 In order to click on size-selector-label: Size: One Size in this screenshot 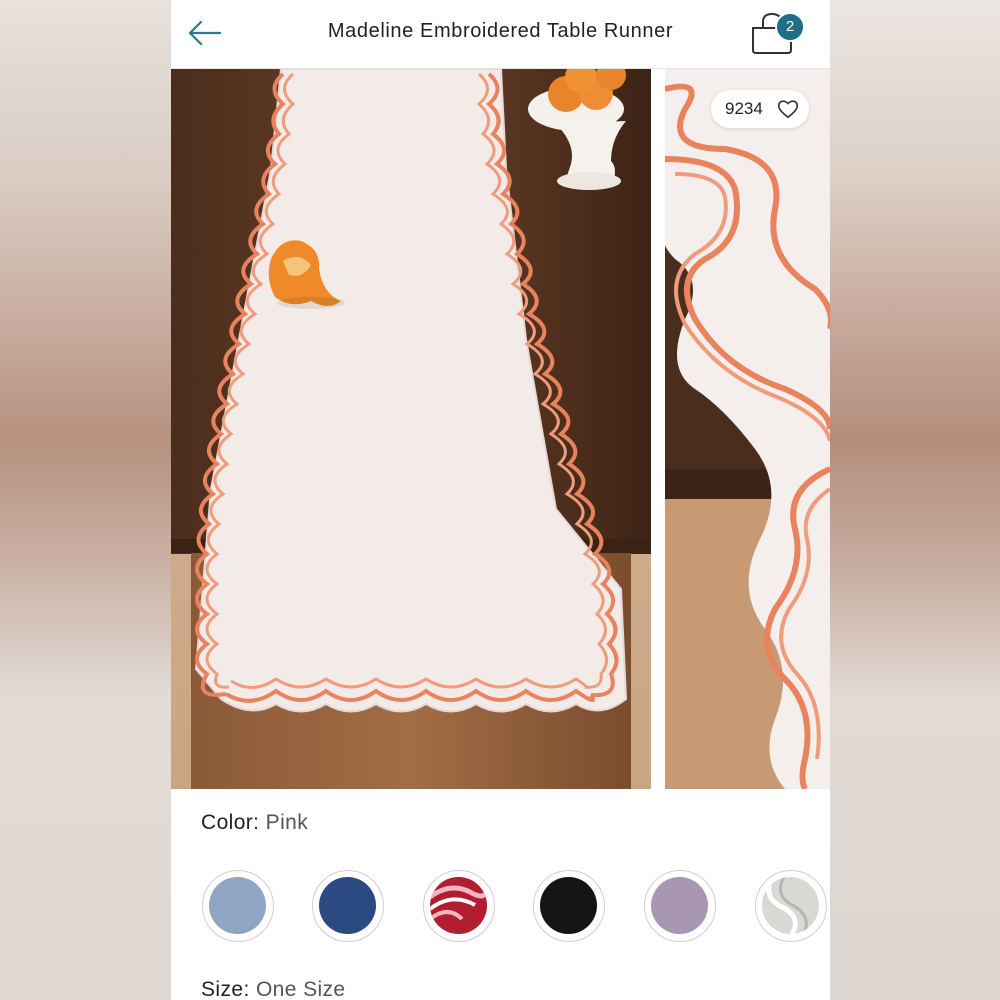, I will do `click(273, 989)`.